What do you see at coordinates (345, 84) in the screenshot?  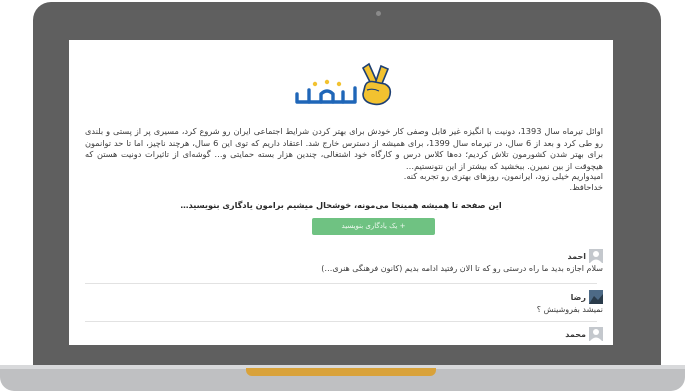 I see `donit-logo` at bounding box center [345, 84].